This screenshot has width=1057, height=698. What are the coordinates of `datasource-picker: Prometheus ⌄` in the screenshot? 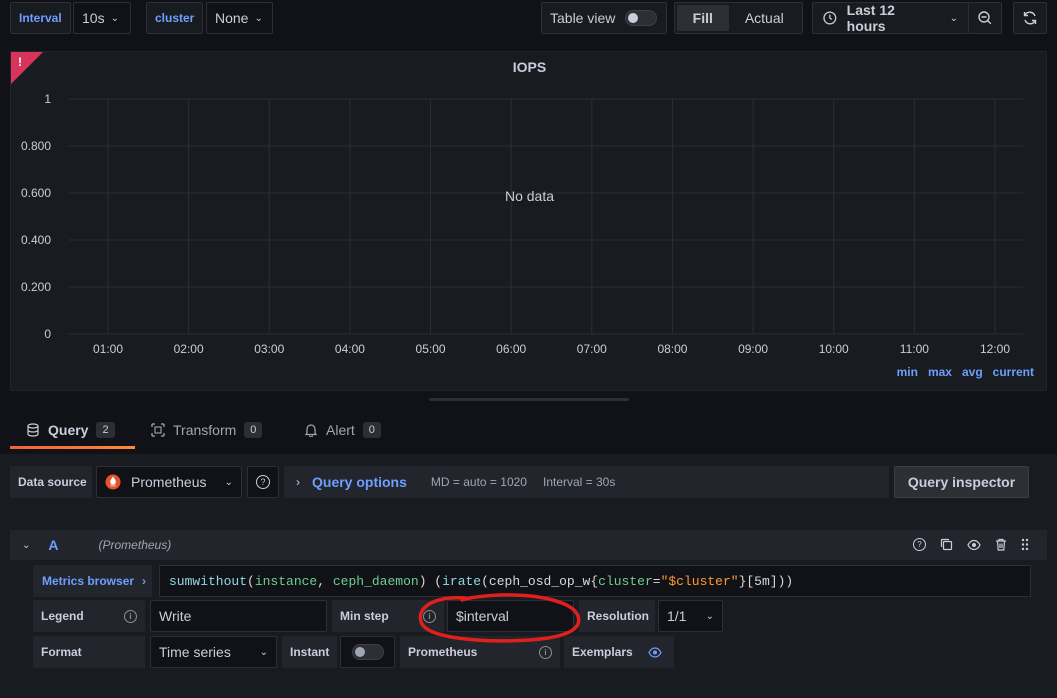 It's located at (169, 482).